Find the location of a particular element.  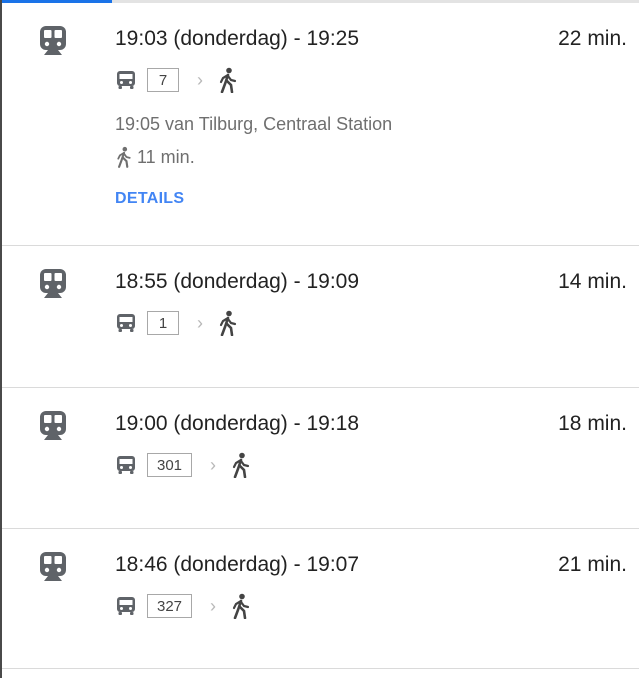

route-steps: 1 › is located at coordinates (177, 323).